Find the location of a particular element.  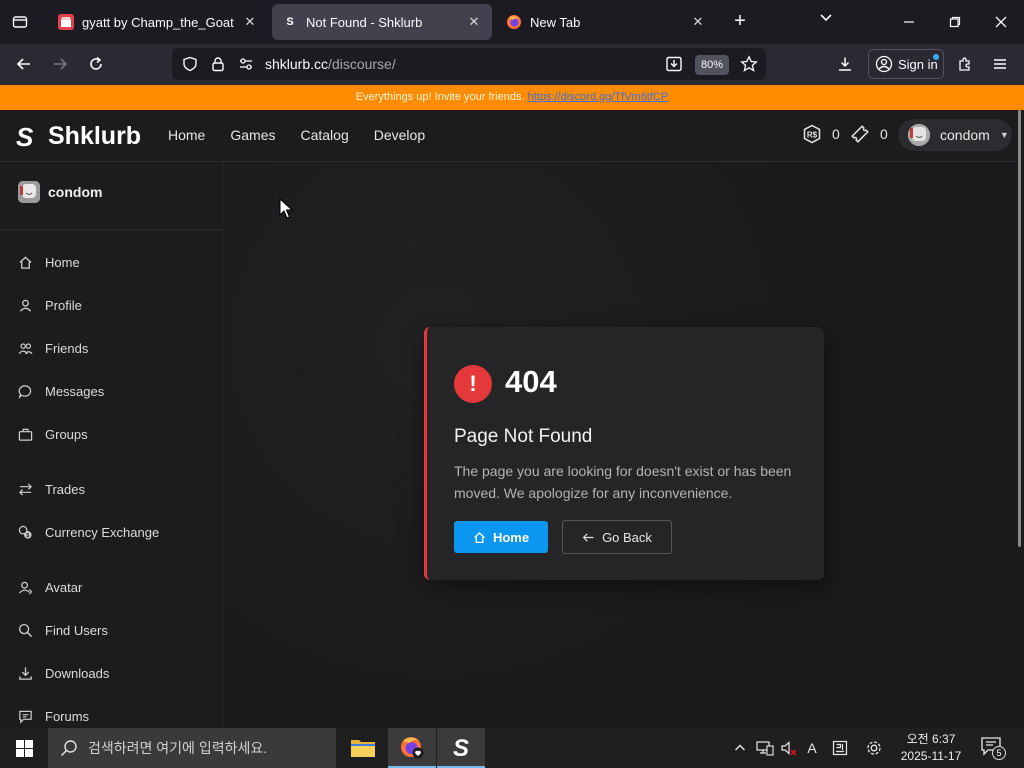

restore-button is located at coordinates (955, 22).